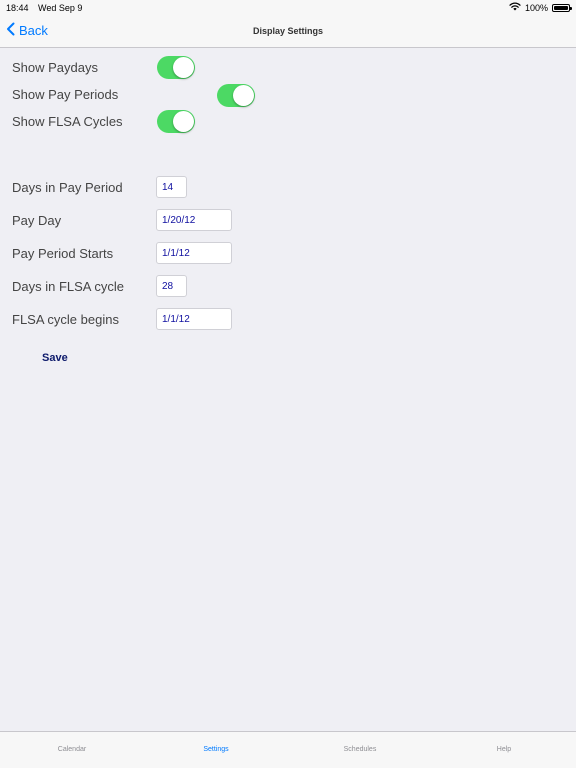 This screenshot has width=576, height=768. What do you see at coordinates (194, 253) in the screenshot?
I see `pay-period-starts-input` at bounding box center [194, 253].